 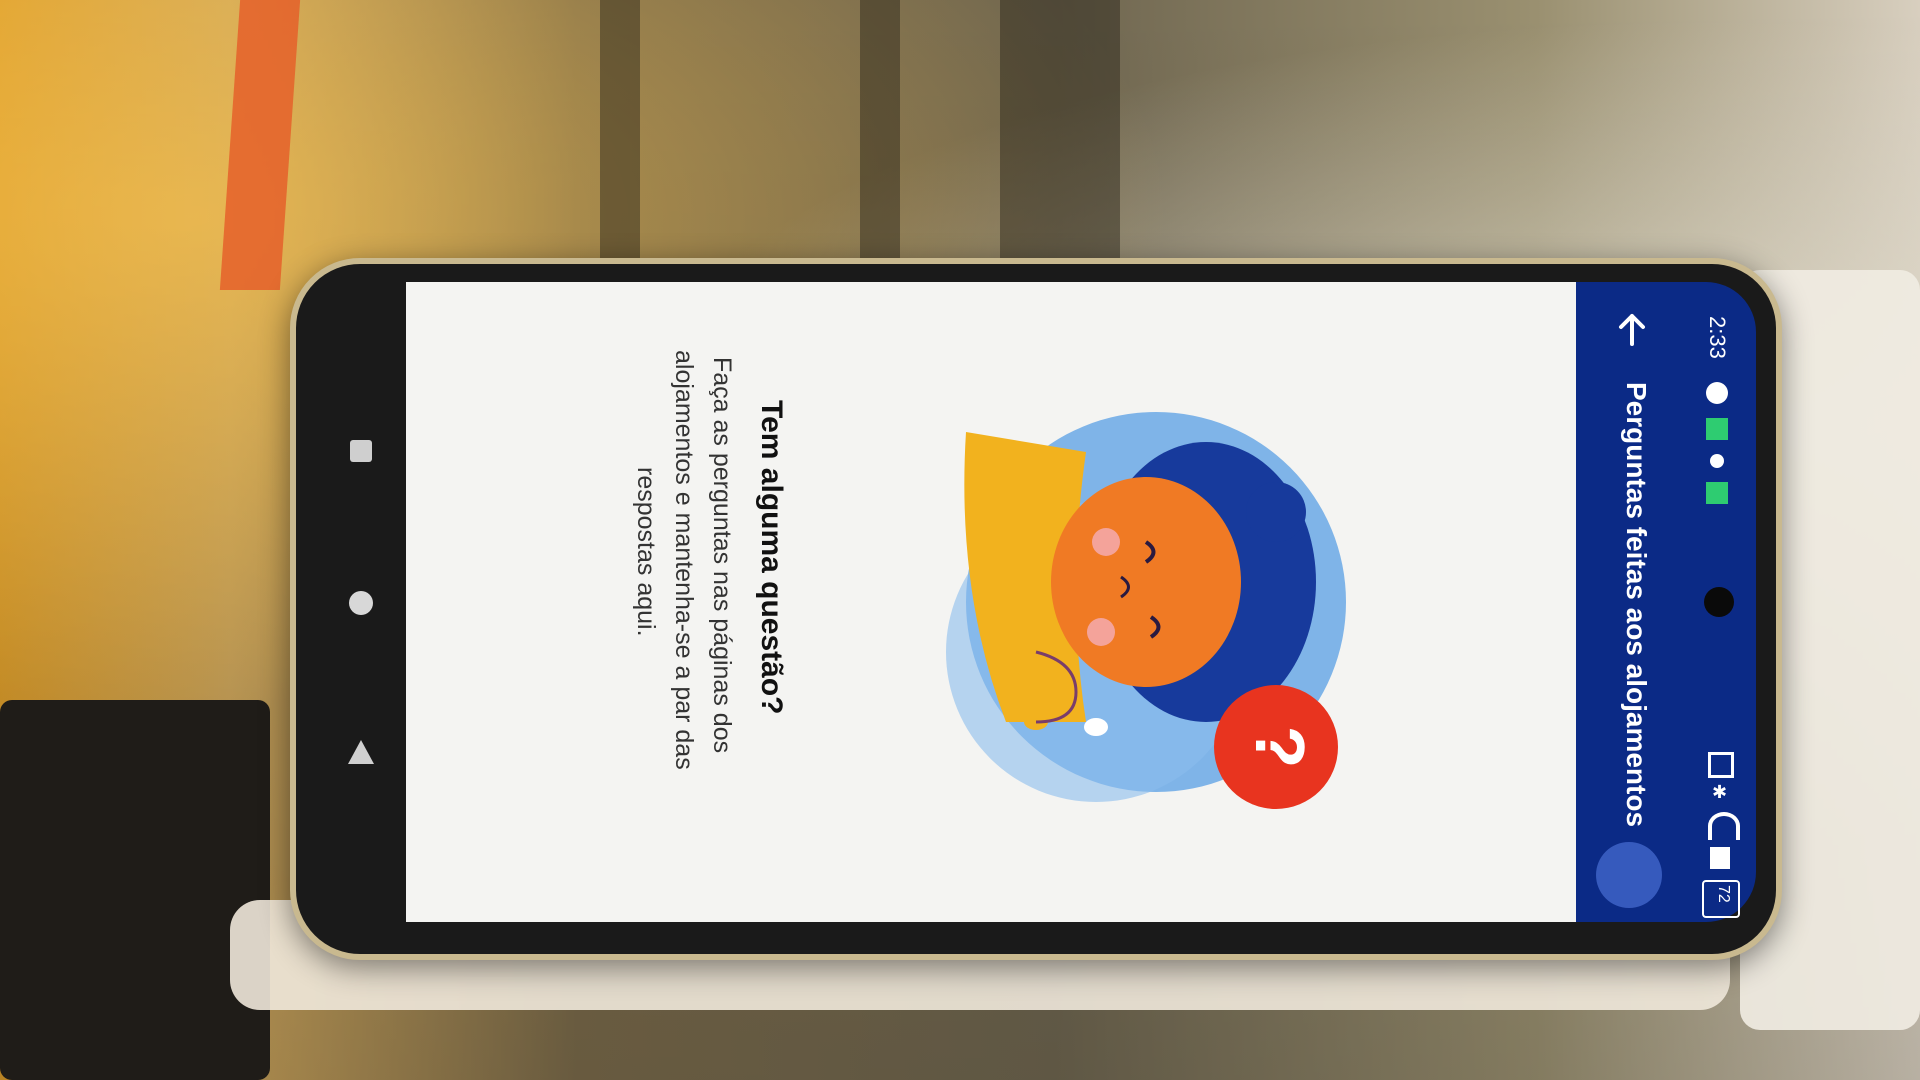 What do you see at coordinates (1720, 858) in the screenshot?
I see `no-sim-icon` at bounding box center [1720, 858].